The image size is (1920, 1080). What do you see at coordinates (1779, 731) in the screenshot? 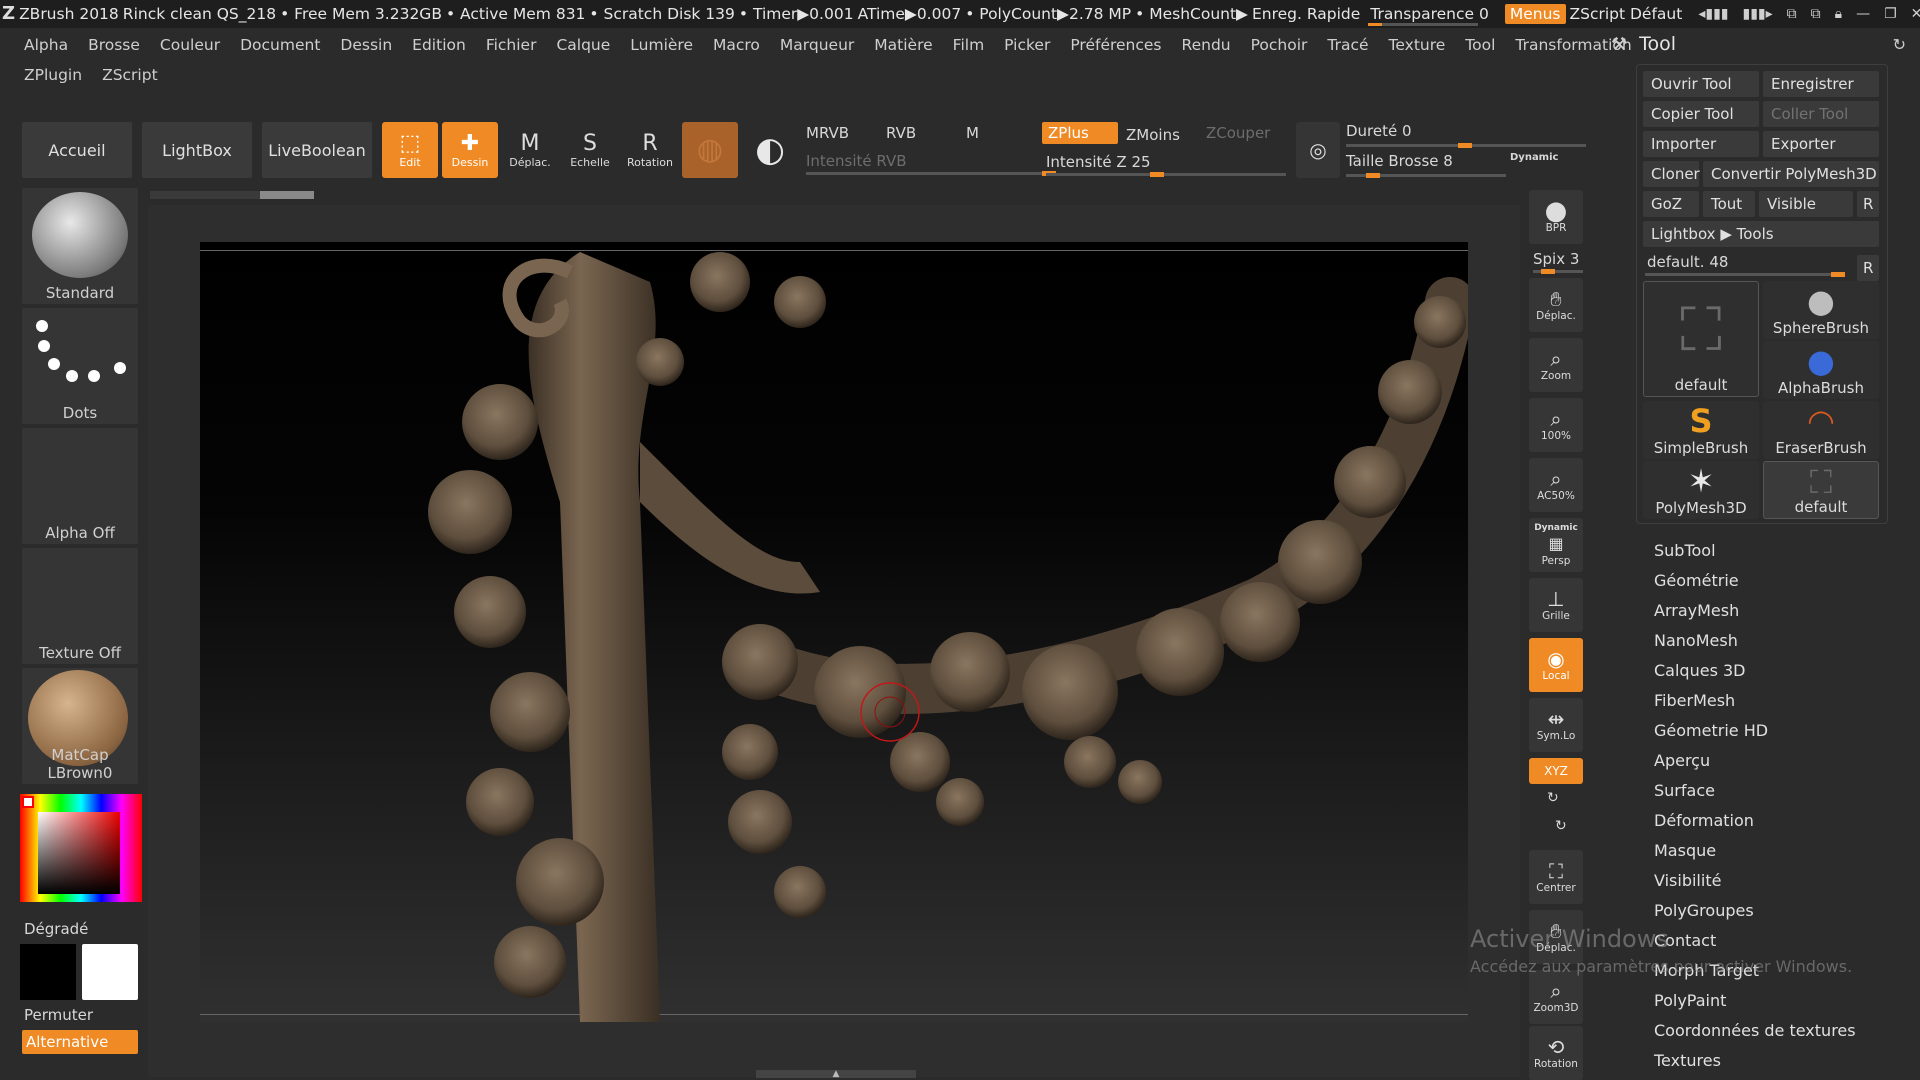
I see `subpalette-geometrie-hd: Géometrie HD` at bounding box center [1779, 731].